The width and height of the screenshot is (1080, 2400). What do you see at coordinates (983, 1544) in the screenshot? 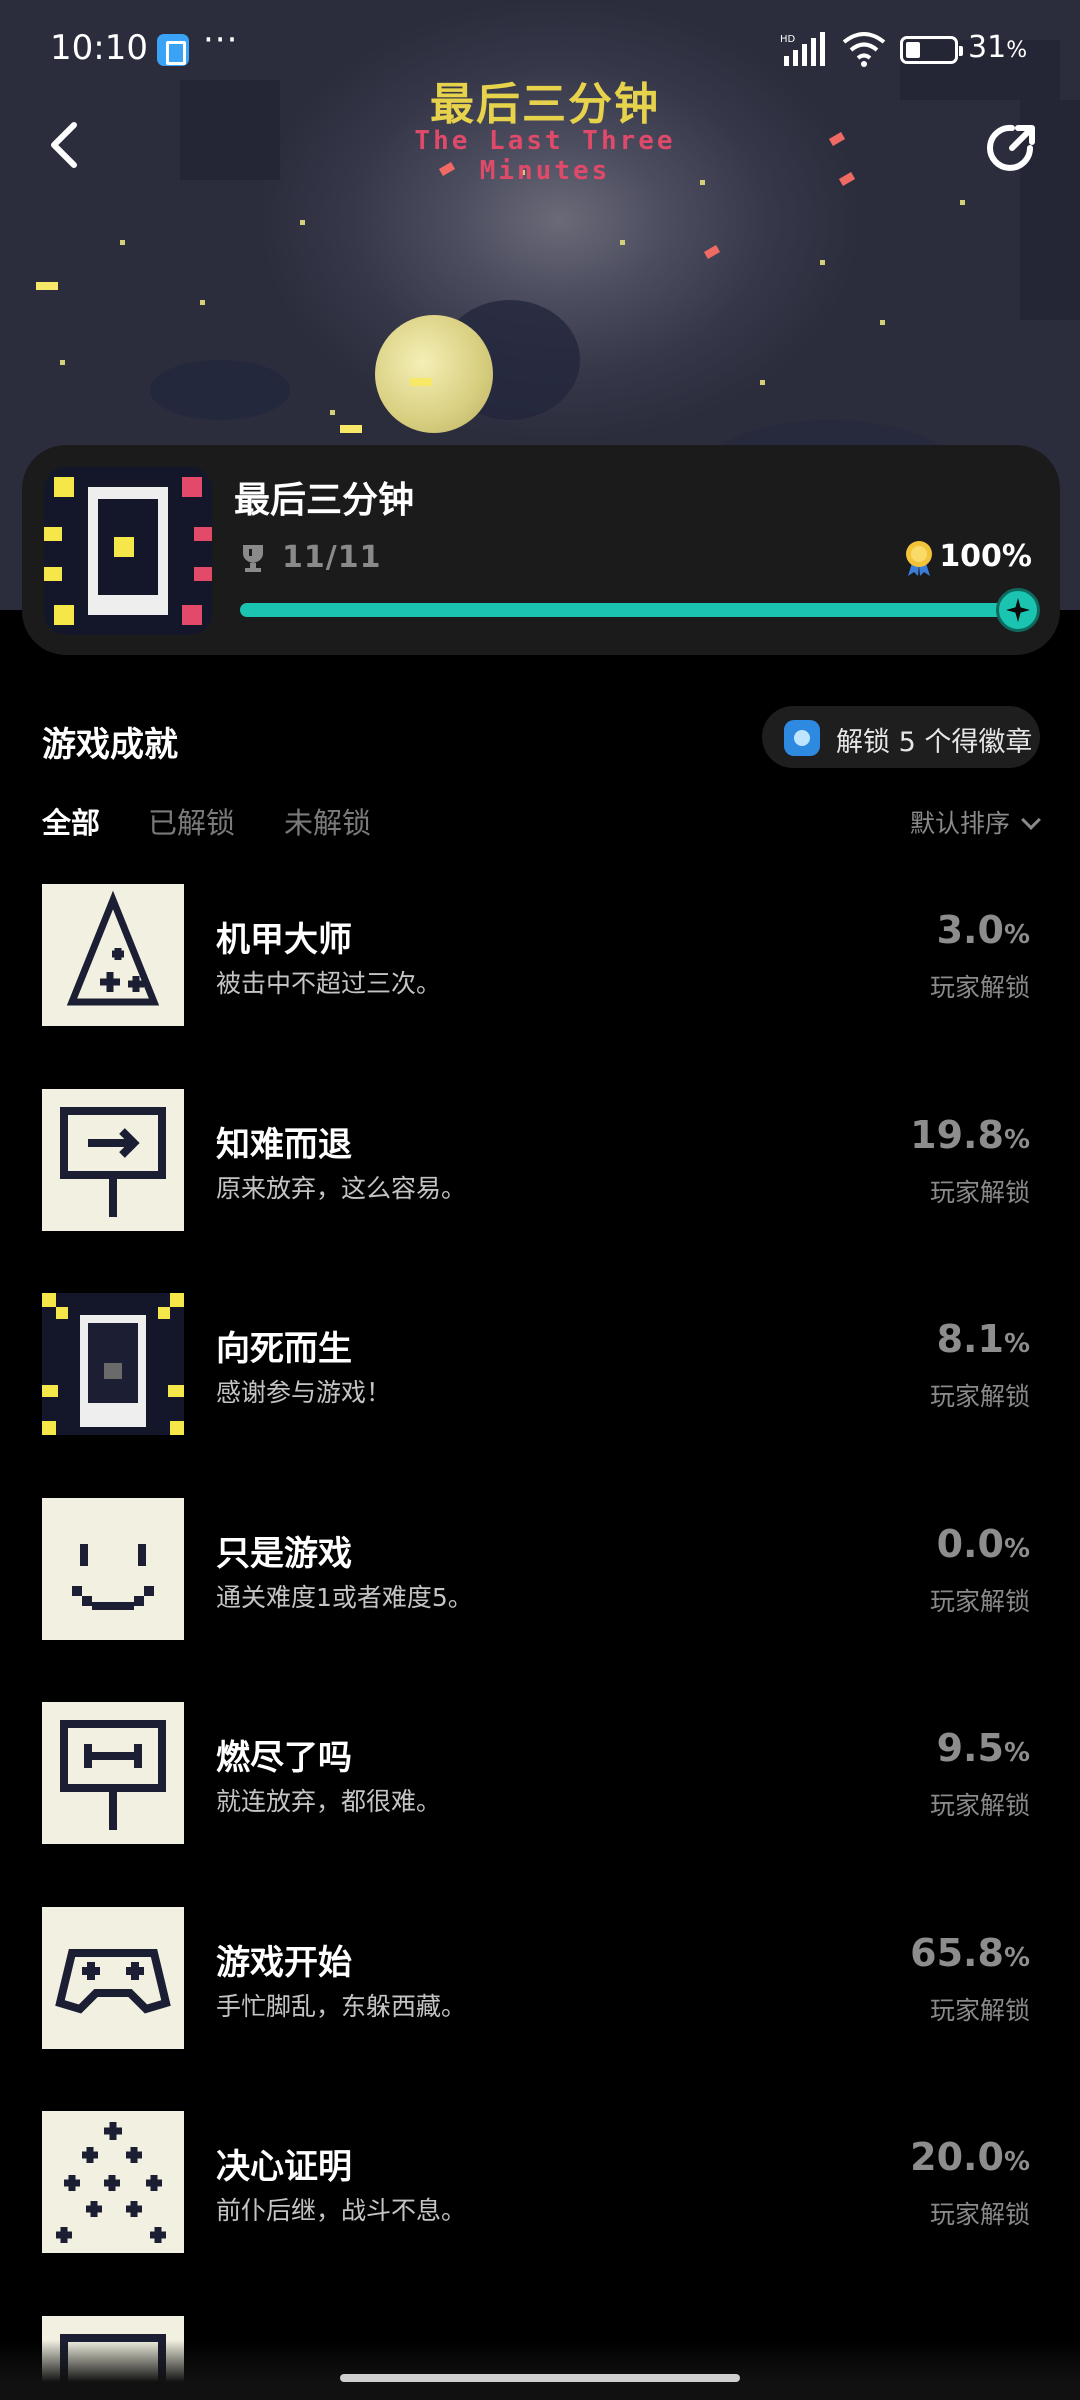
I see `unlock-rate: 0.0%` at bounding box center [983, 1544].